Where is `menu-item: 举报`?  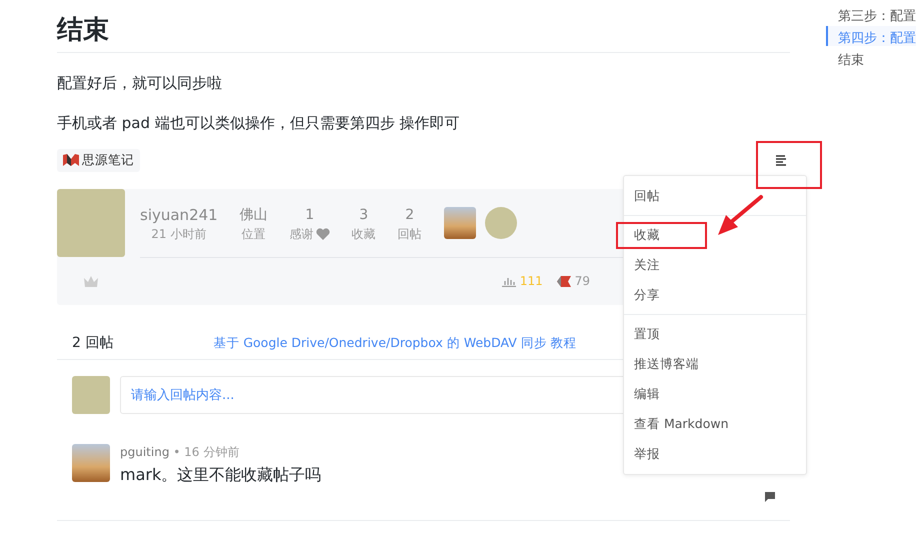
menu-item: 举报 is located at coordinates (647, 454).